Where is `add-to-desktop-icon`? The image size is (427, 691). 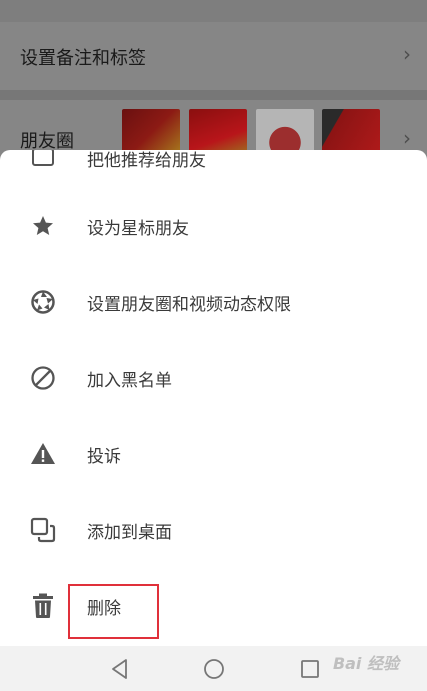 add-to-desktop-icon is located at coordinates (43, 530).